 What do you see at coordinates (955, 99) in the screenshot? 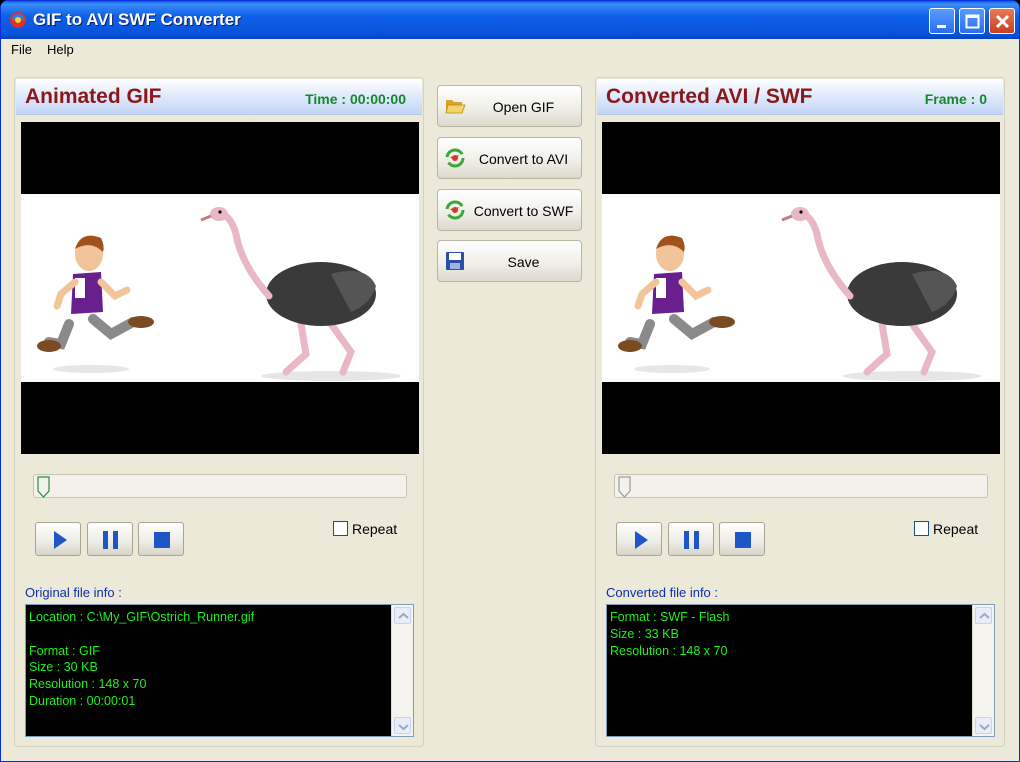
I see `frame-readout: Frame : 0` at bounding box center [955, 99].